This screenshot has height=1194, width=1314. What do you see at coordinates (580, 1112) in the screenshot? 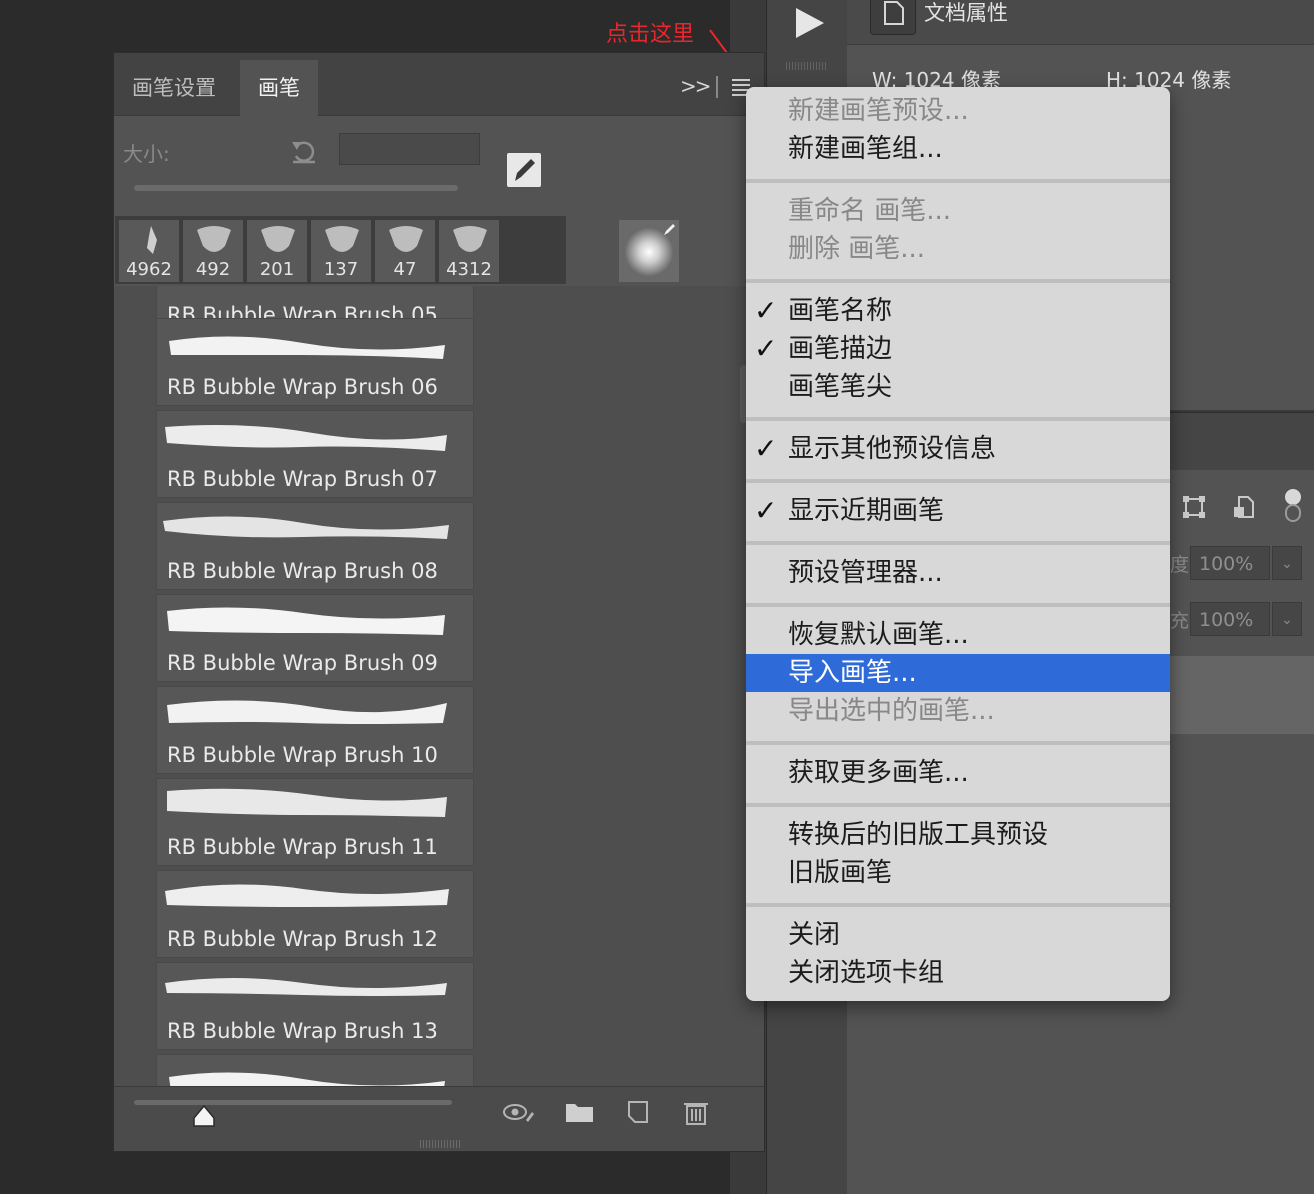
I see `folder-icon` at bounding box center [580, 1112].